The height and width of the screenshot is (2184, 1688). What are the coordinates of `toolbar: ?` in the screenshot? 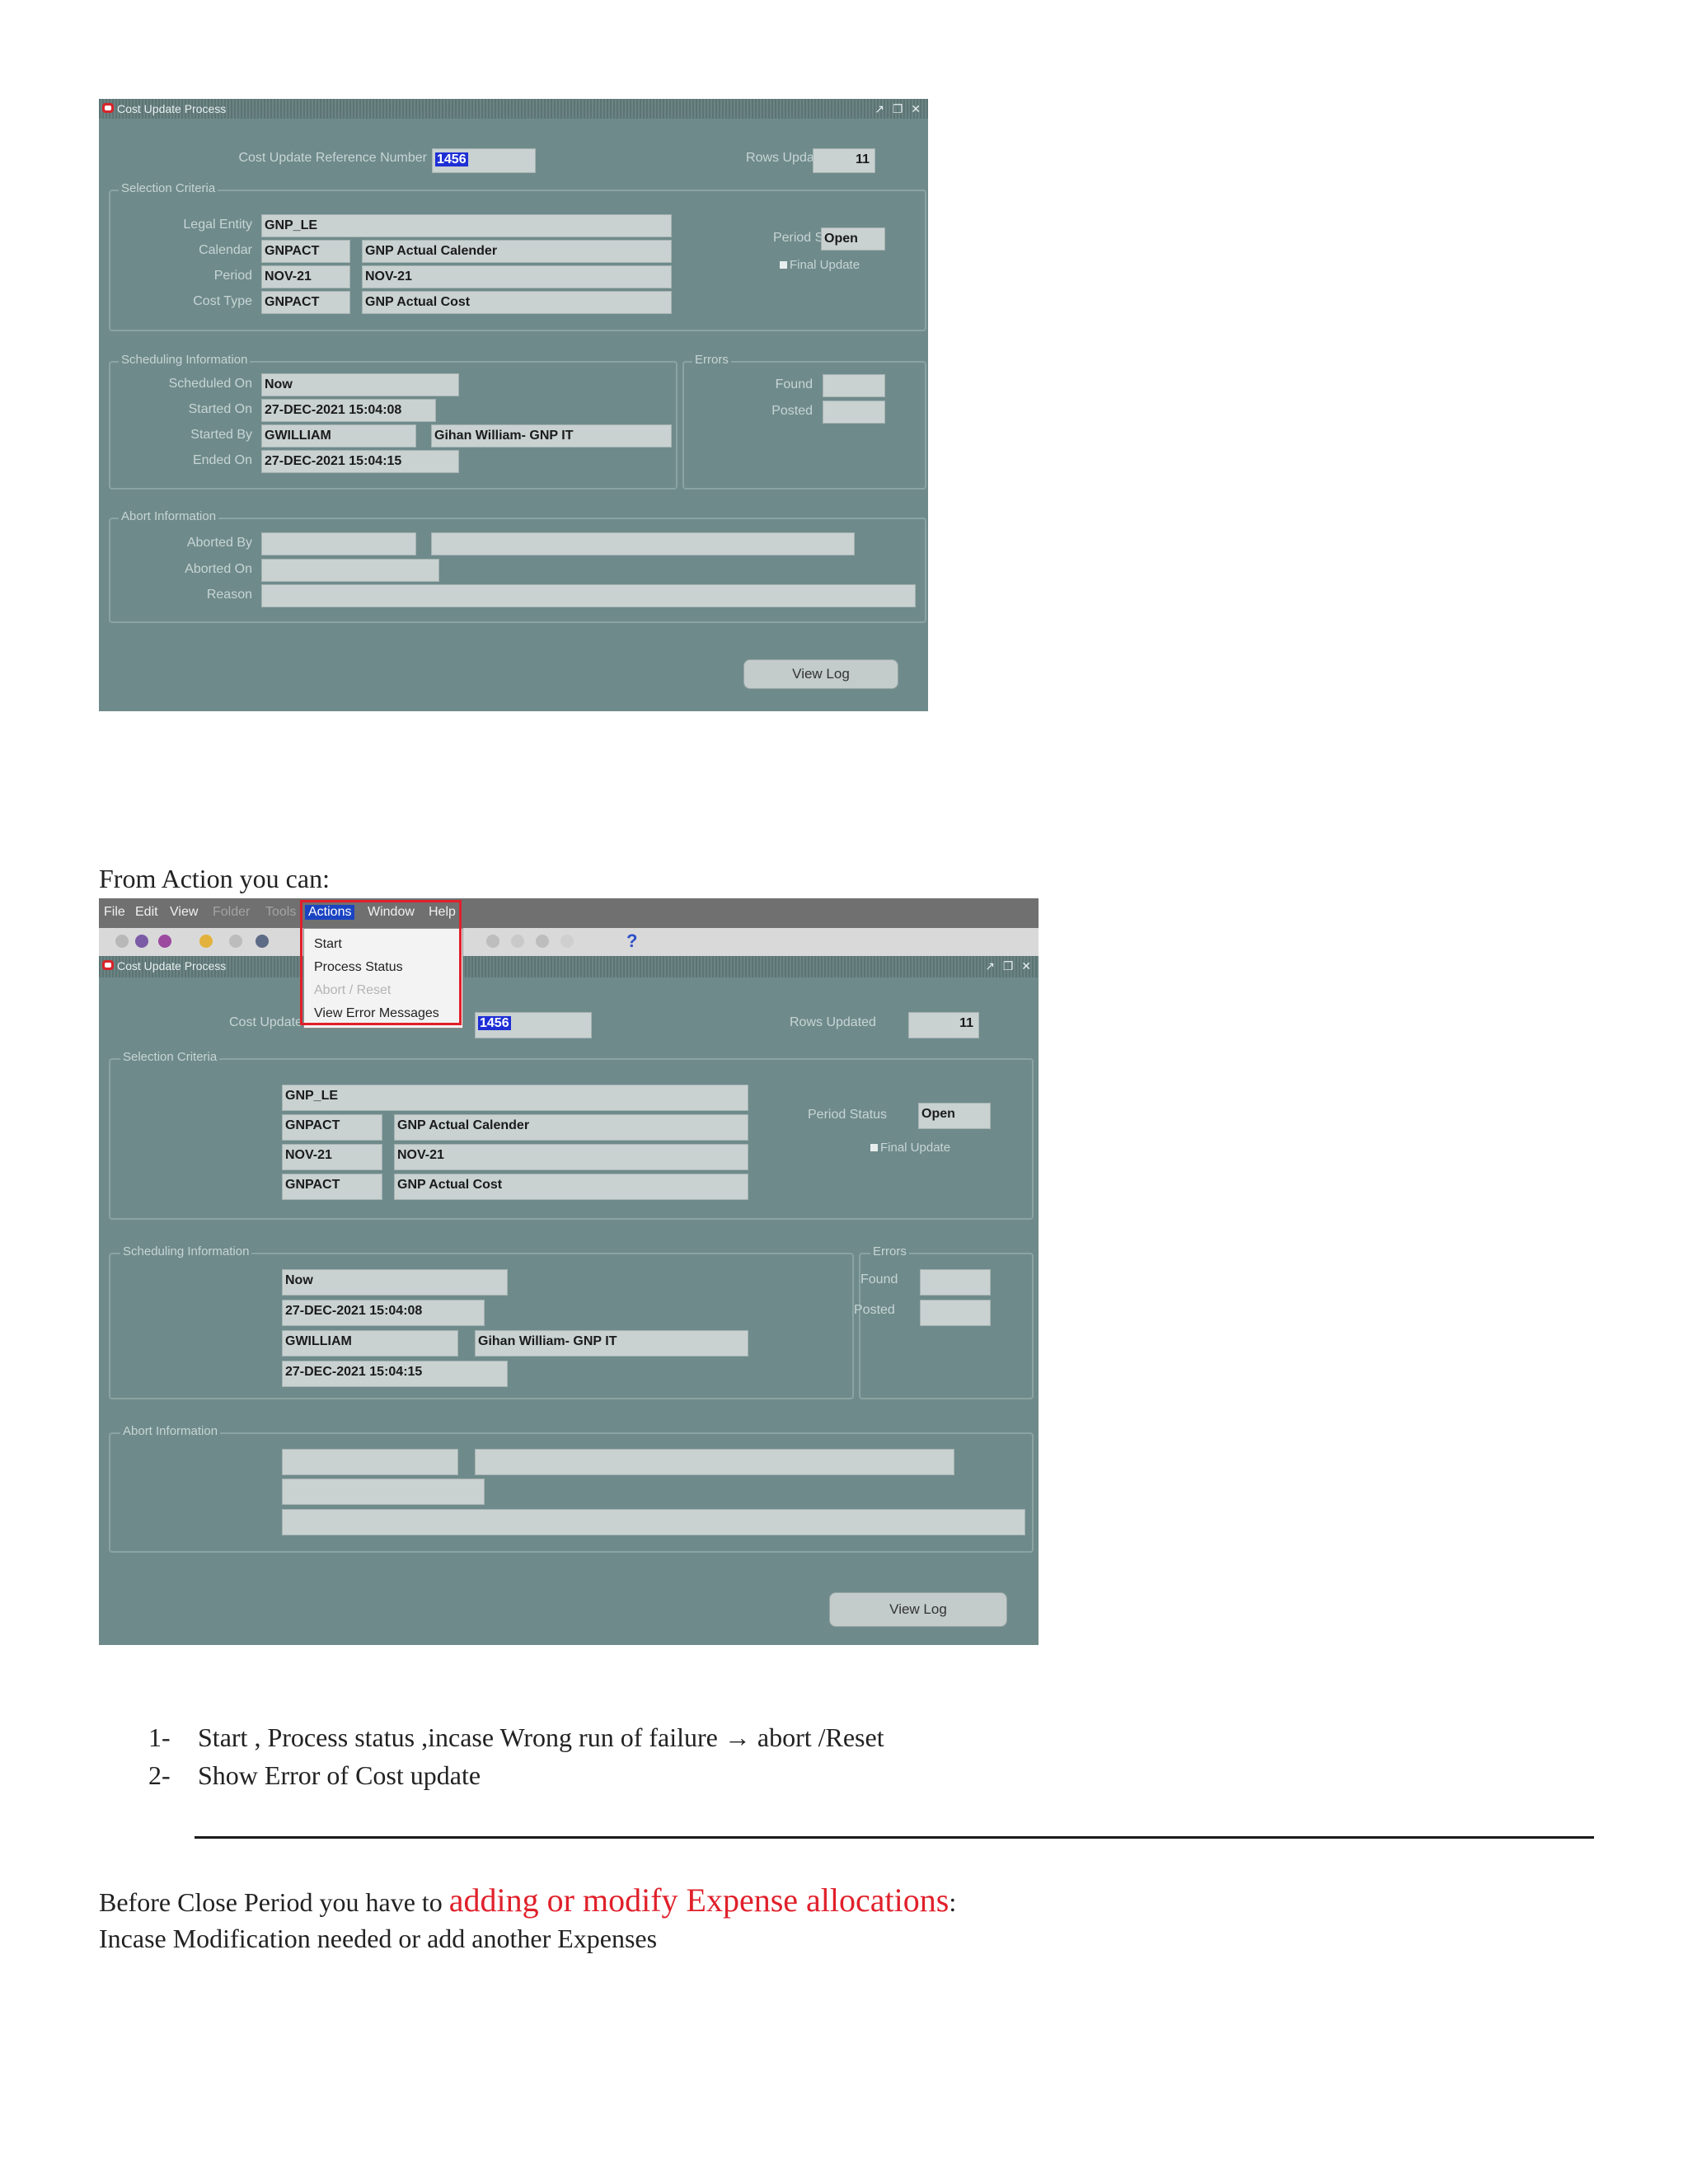 It's located at (569, 942).